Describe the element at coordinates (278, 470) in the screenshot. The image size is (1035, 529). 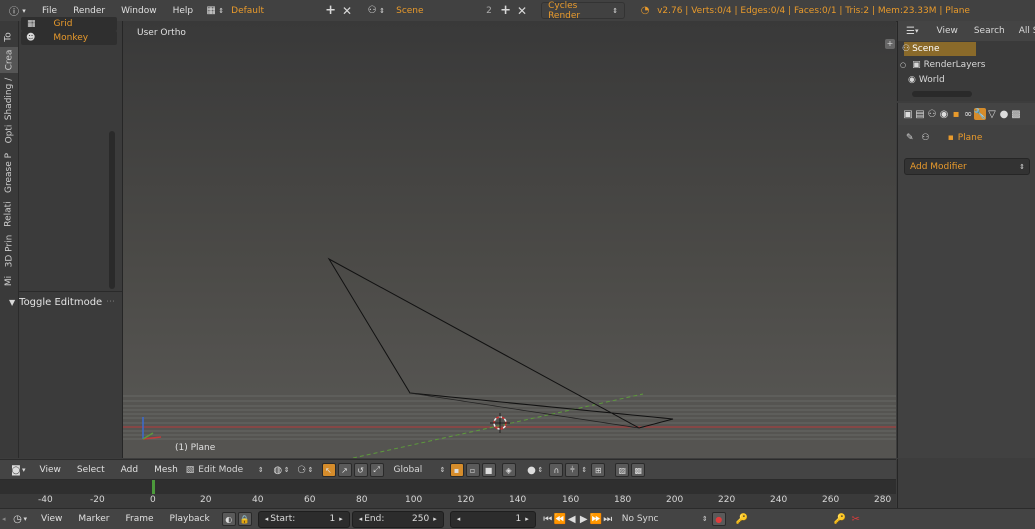
I see `viewport-shading-icon: ◍` at that location.